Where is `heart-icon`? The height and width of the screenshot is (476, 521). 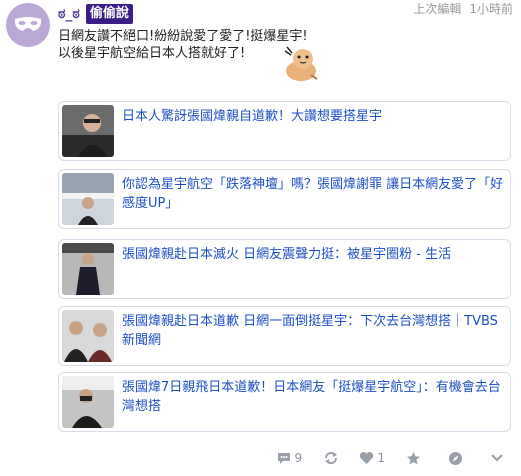 heart-icon is located at coordinates (367, 458).